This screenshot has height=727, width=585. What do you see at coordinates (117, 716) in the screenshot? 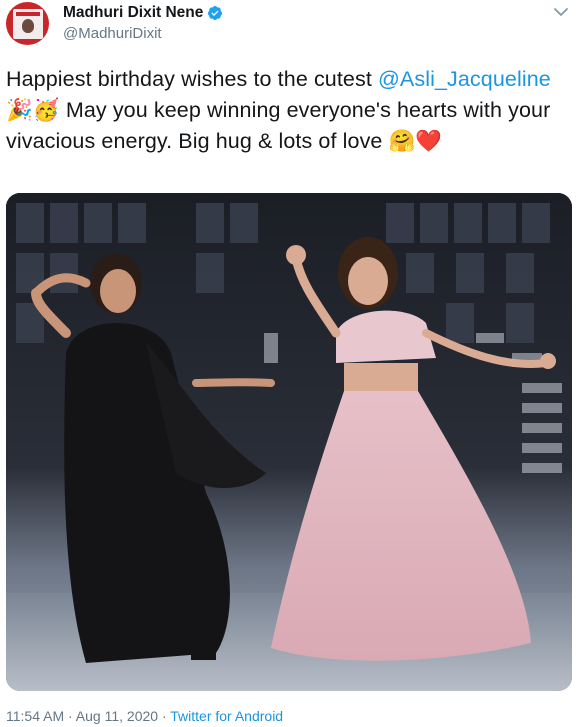
I see `tweet-date: Aug 11, 2020` at bounding box center [117, 716].